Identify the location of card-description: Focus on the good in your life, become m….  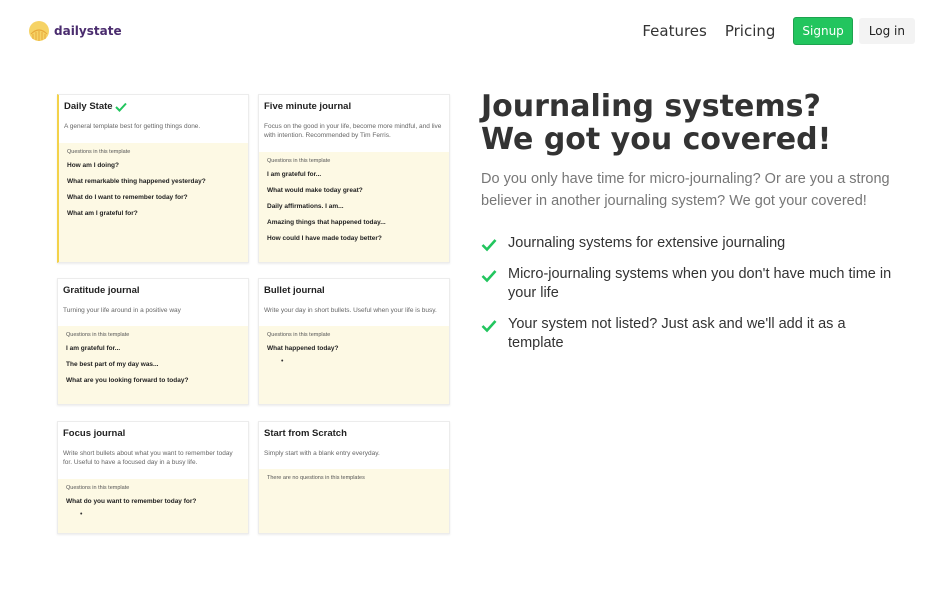
(353, 131).